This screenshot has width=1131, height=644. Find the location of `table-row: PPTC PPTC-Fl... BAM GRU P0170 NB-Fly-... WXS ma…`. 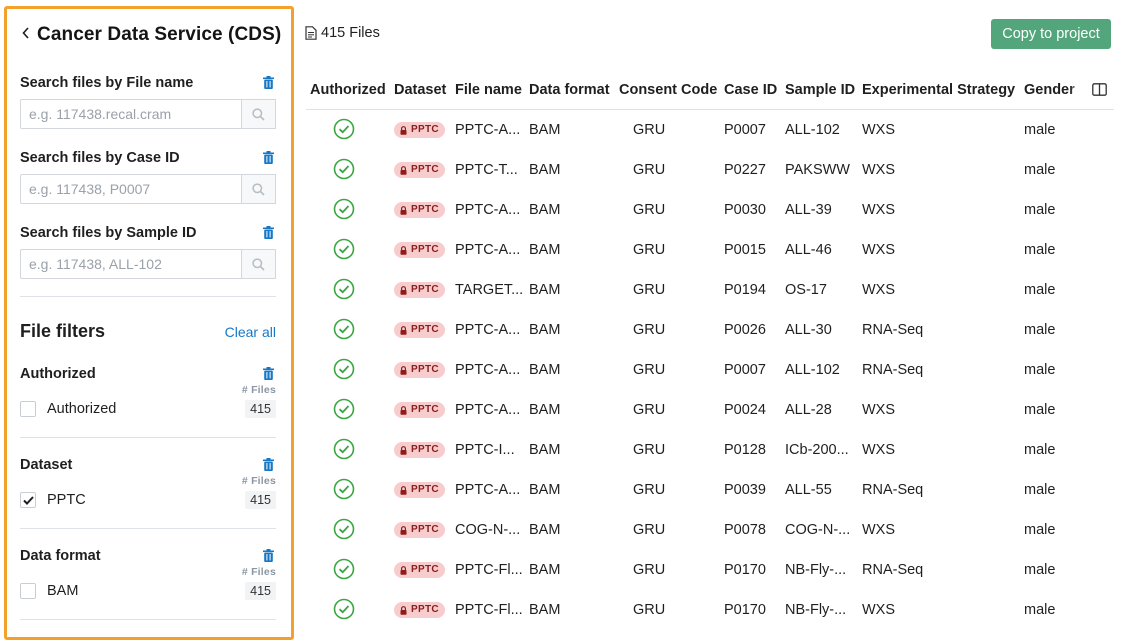

table-row: PPTC PPTC-Fl... BAM GRU P0170 NB-Fly-... WXS ma… is located at coordinates (710, 610).